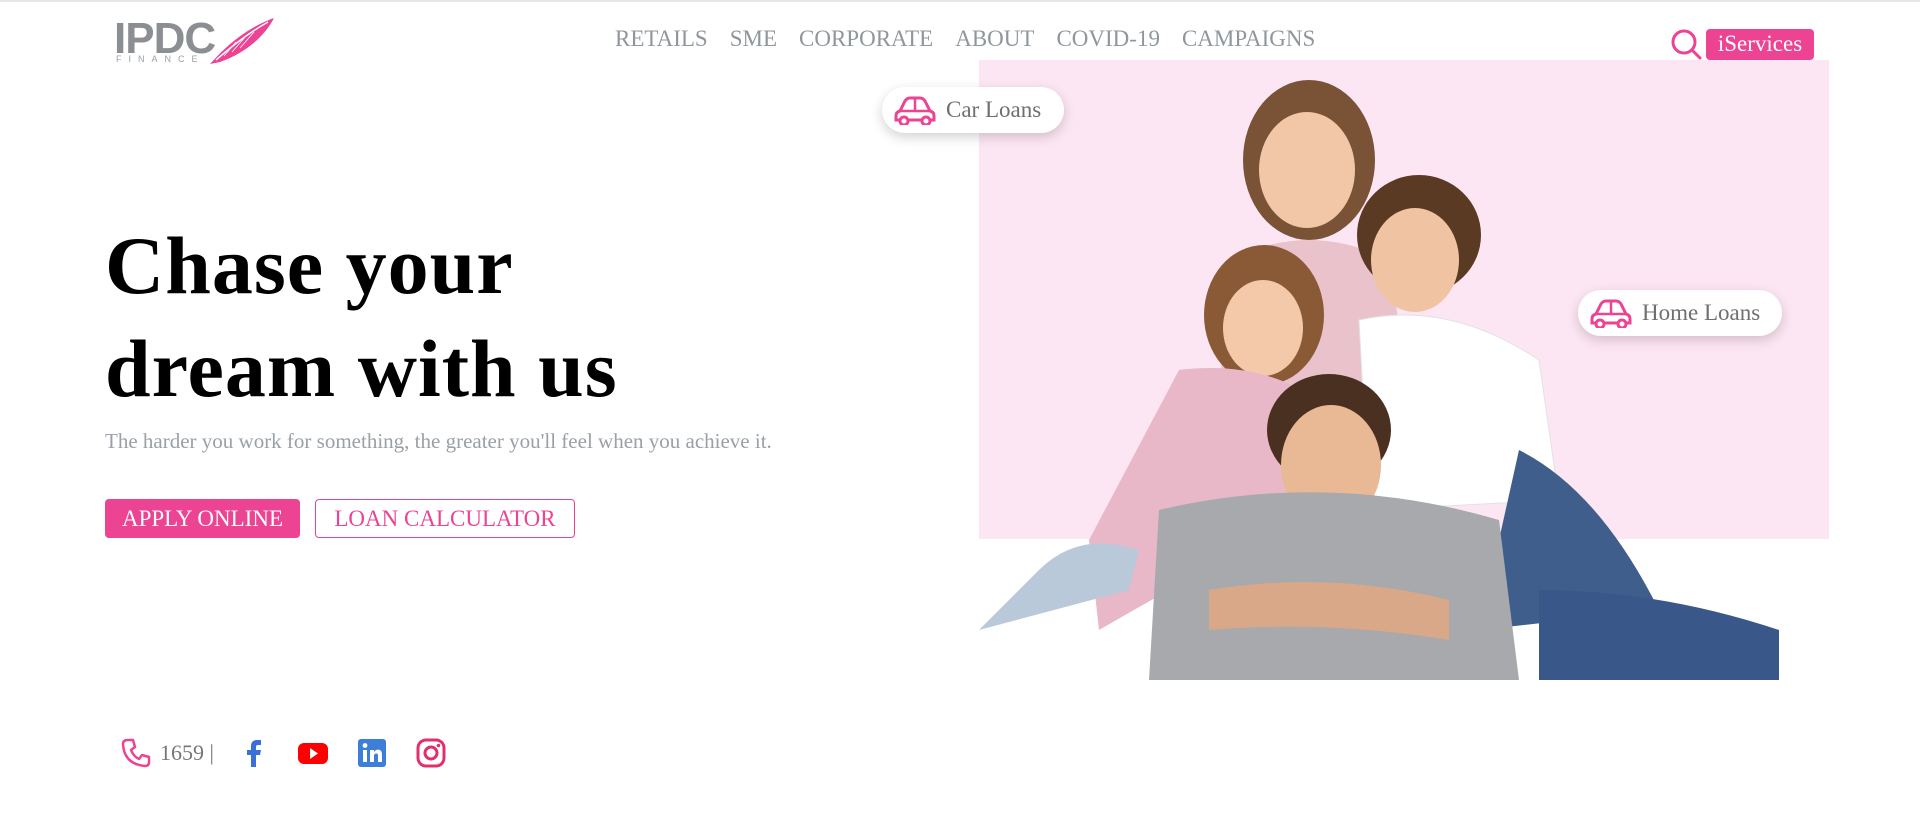  I want to click on iservices-button: iServices, so click(1760, 44).